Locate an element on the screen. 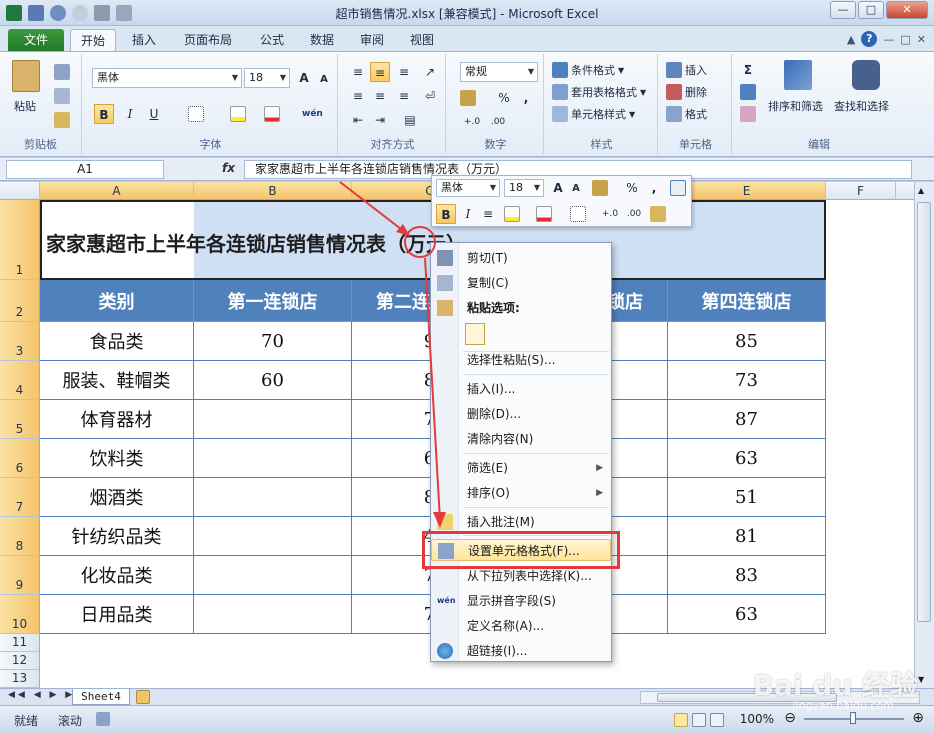  cell-styles-button: 单元格样式 ▼ is located at coordinates (593, 114).